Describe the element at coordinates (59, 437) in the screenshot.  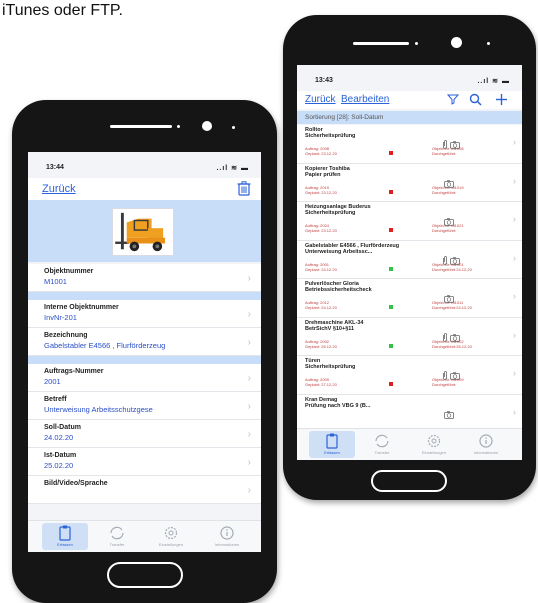
I see `field-value: 24.02.20` at that location.